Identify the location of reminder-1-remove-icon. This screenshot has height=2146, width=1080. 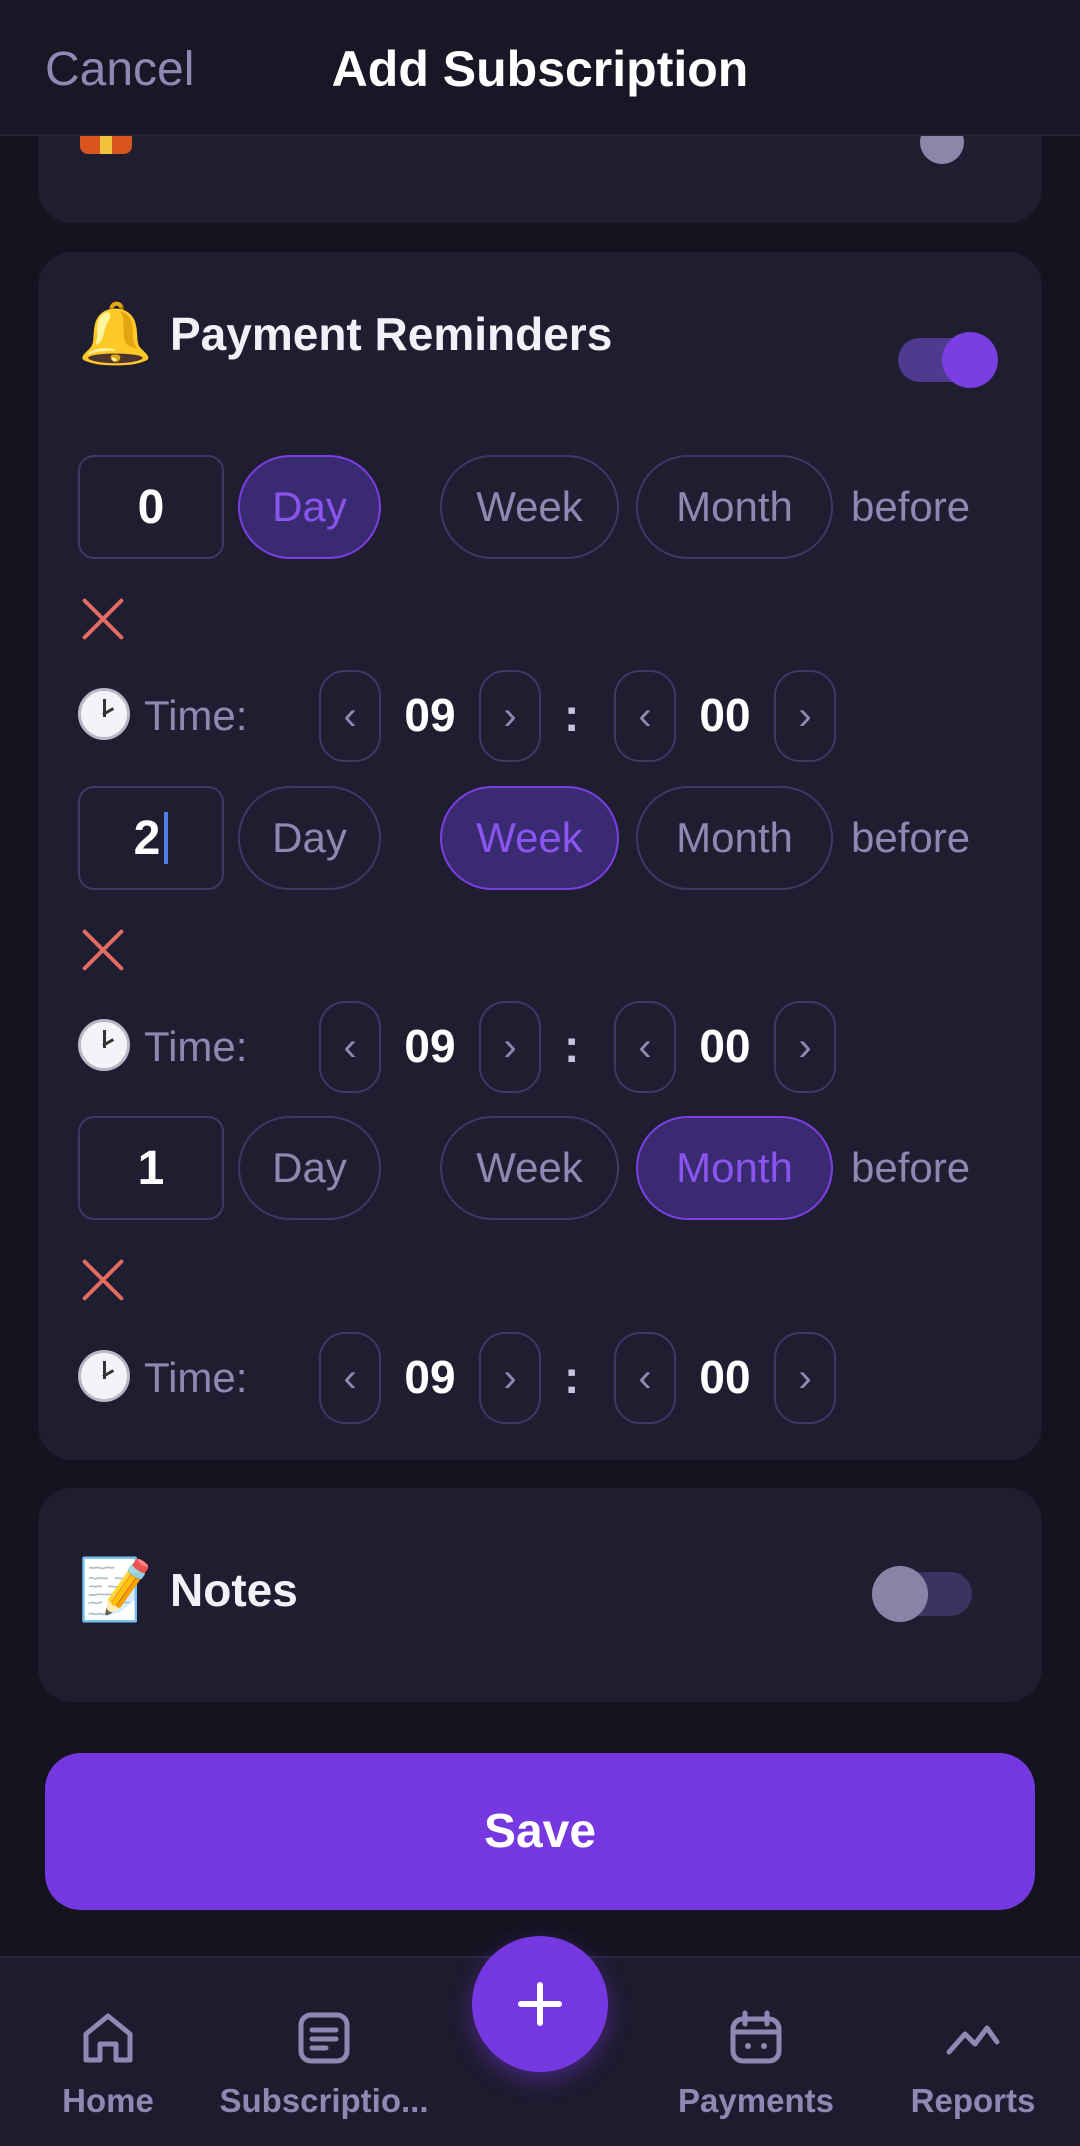
(103, 618).